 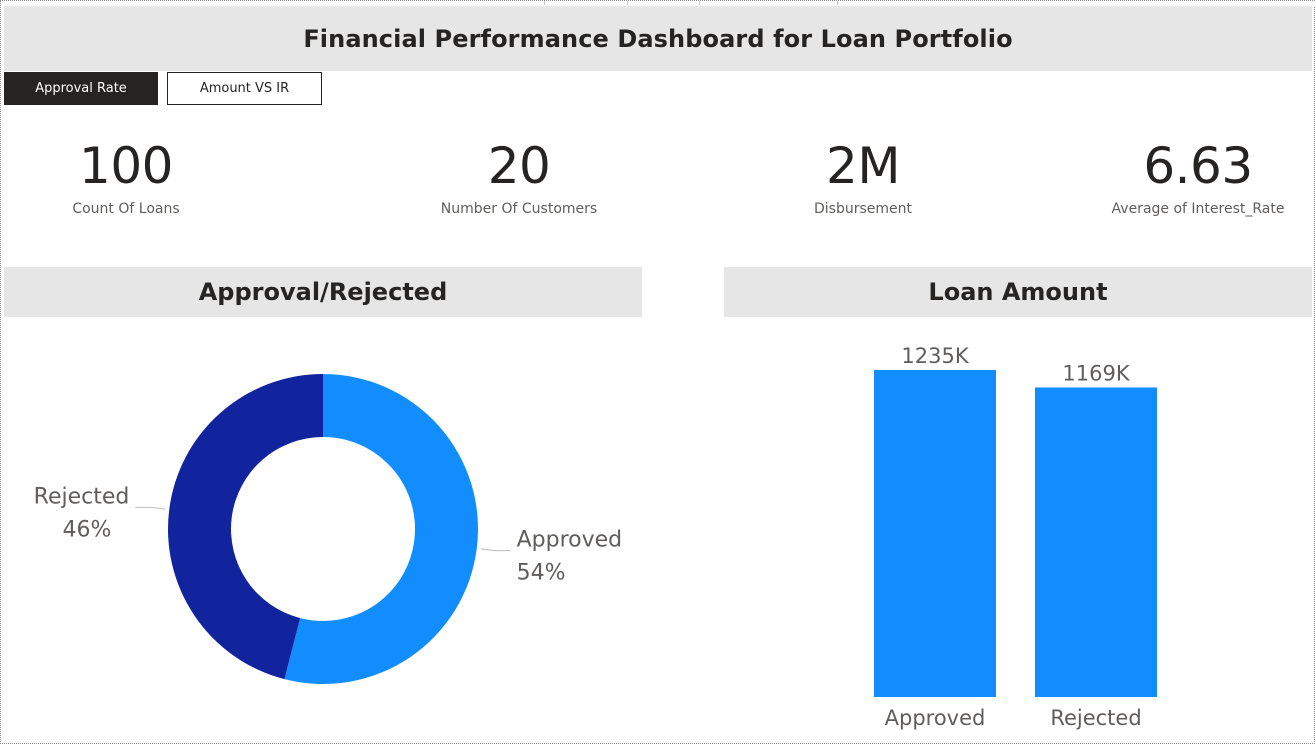 I want to click on kpi-card-average-interest-rate: 6.63 Average of Interest_Rate, so click(x=1191, y=176).